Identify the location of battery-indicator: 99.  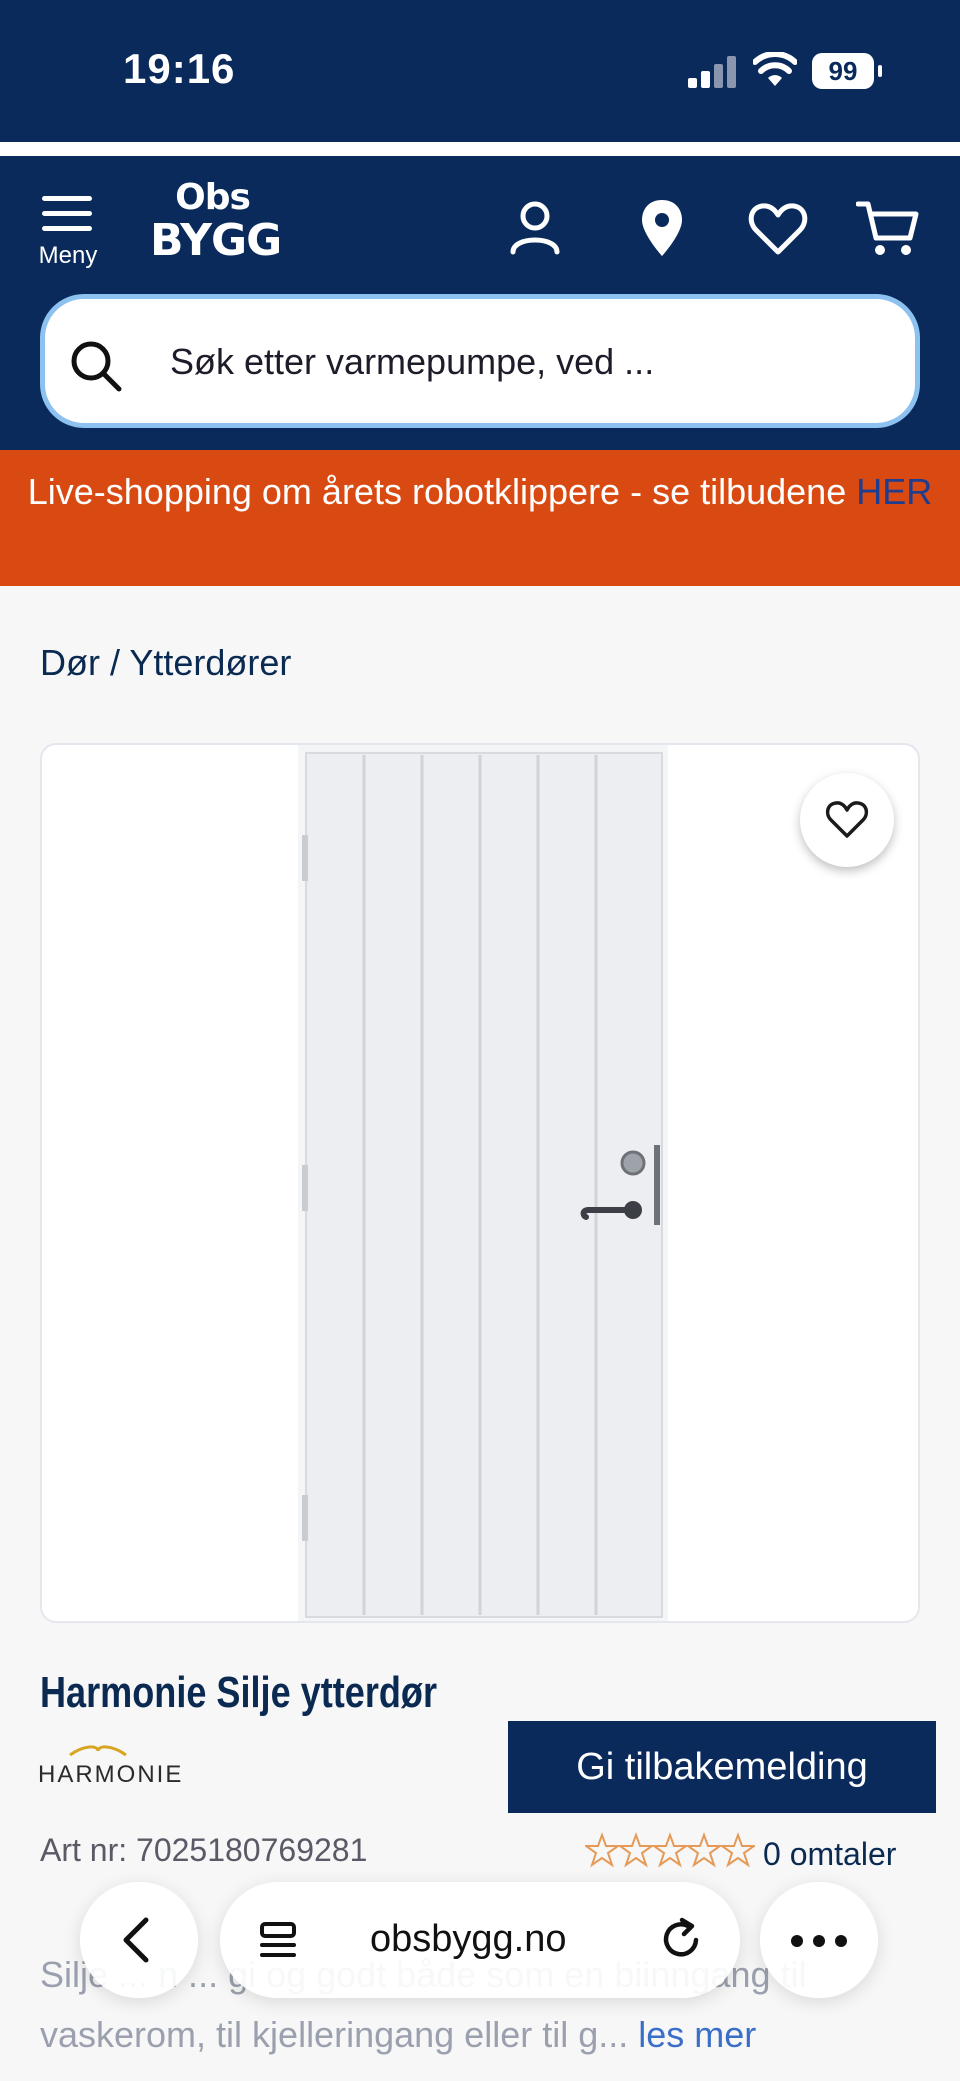
(847, 71).